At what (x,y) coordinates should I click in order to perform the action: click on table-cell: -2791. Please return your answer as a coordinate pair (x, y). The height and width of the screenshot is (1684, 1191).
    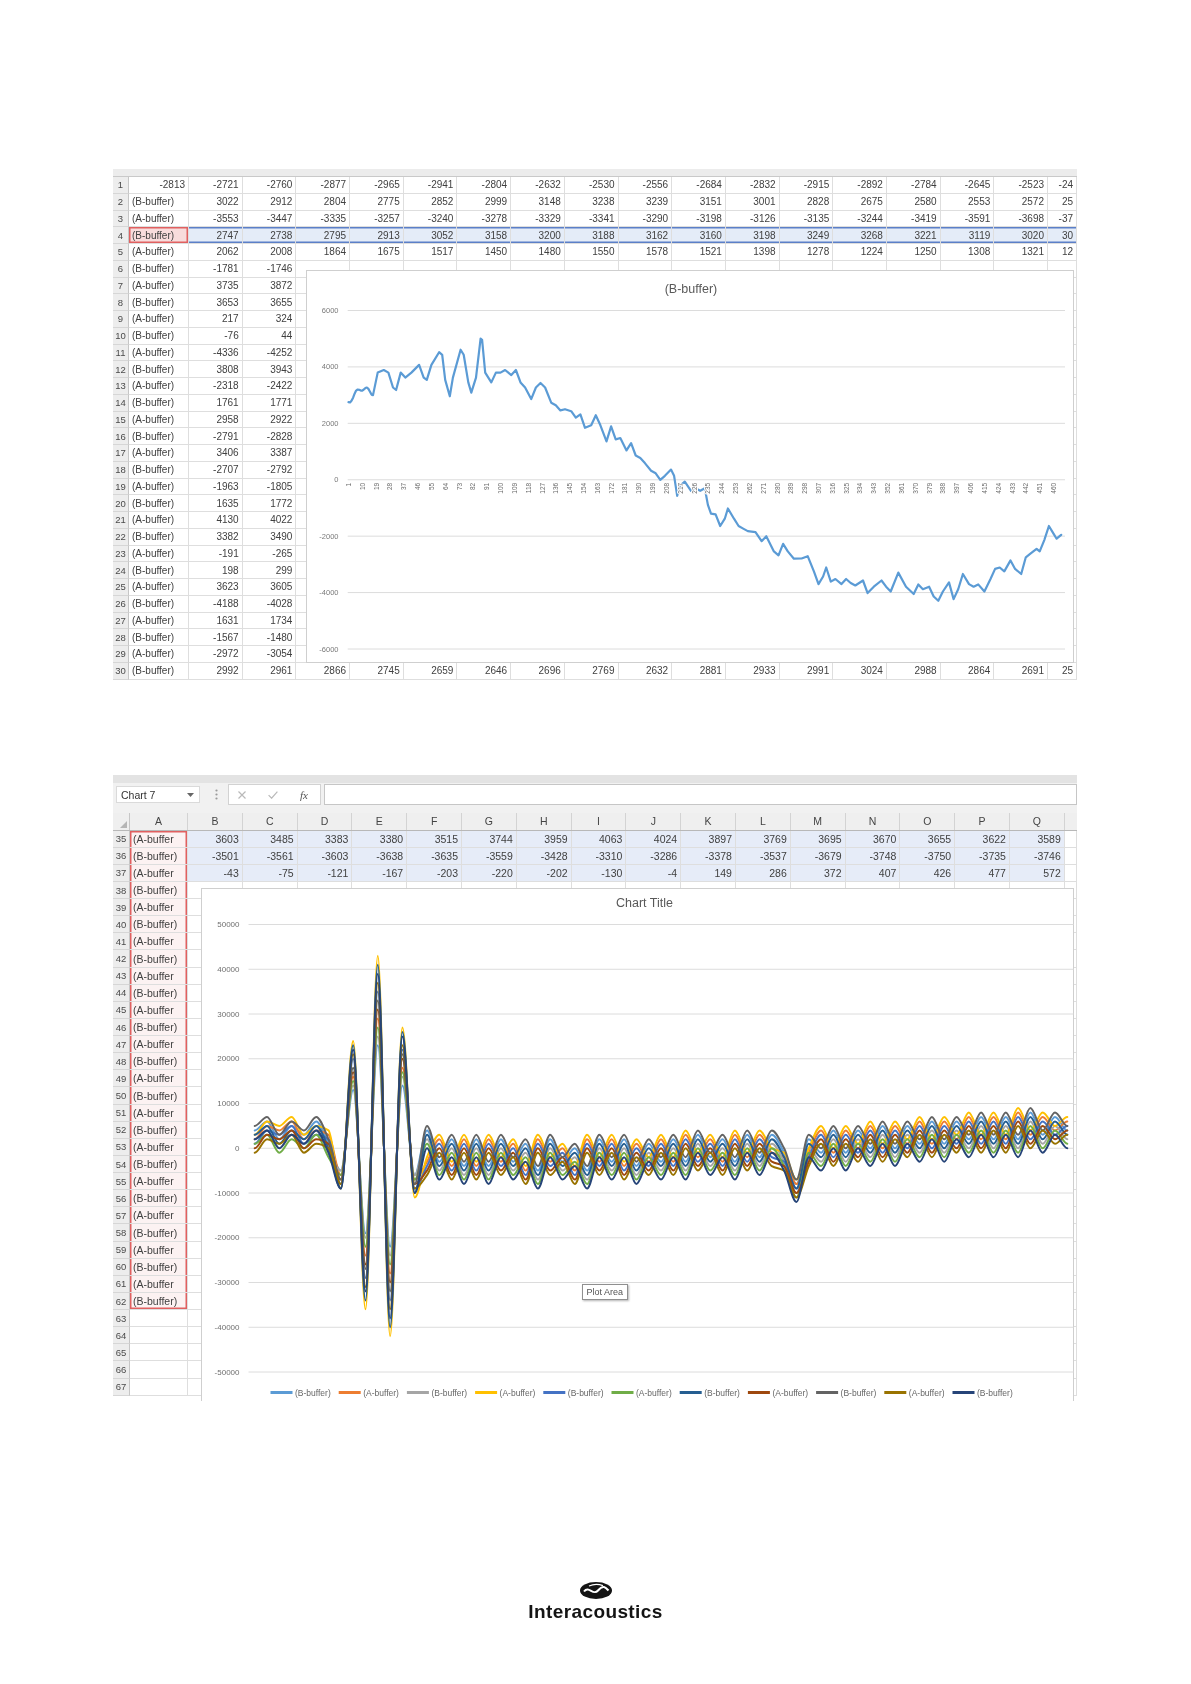
    Looking at the image, I should click on (216, 436).